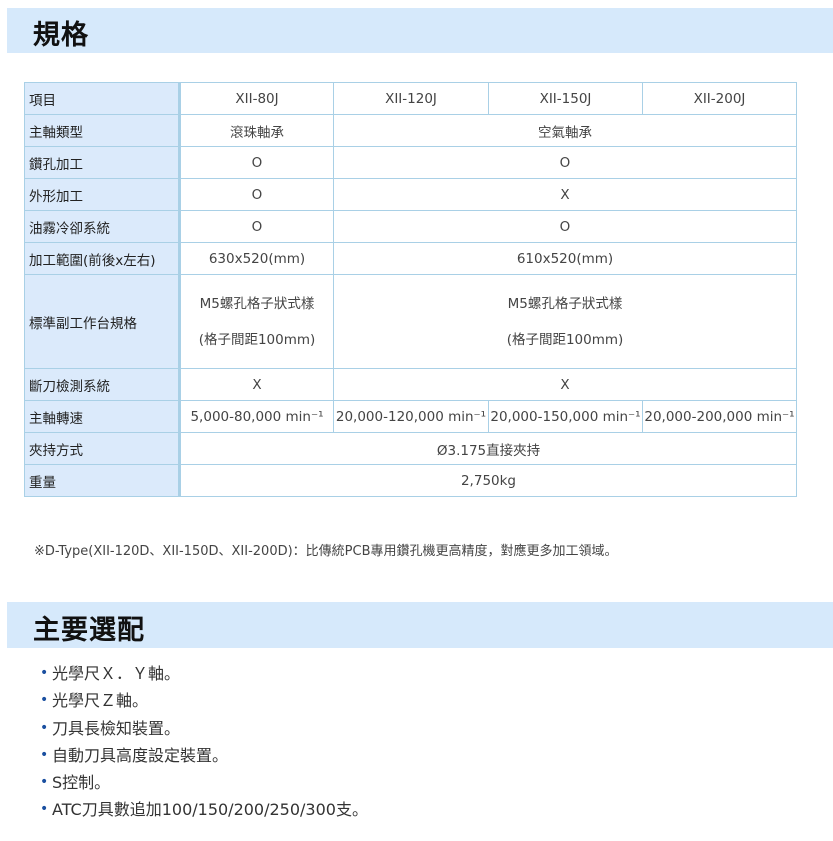  I want to click on model-header: XII-150J, so click(565, 98).